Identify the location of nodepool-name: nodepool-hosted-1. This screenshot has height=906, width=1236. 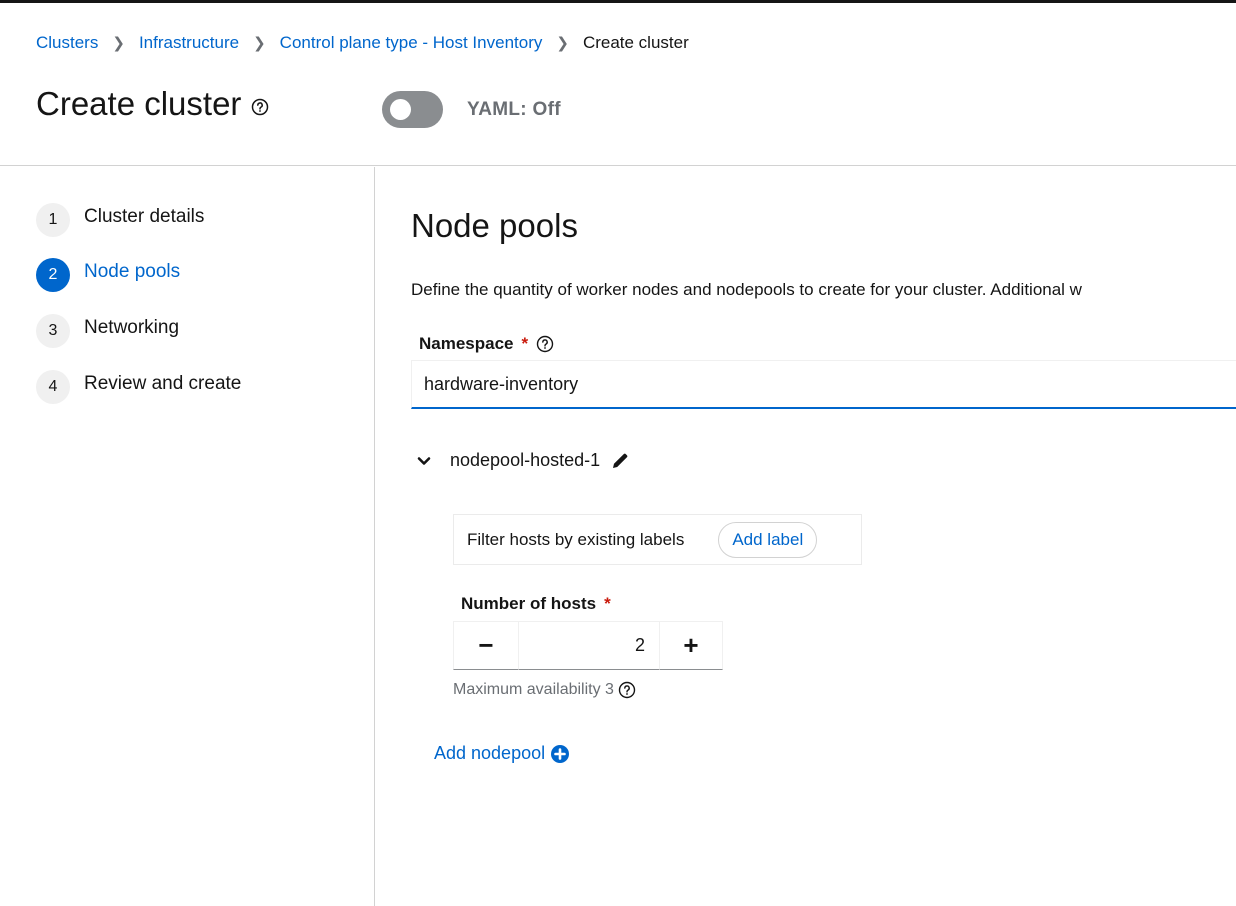
(525, 460).